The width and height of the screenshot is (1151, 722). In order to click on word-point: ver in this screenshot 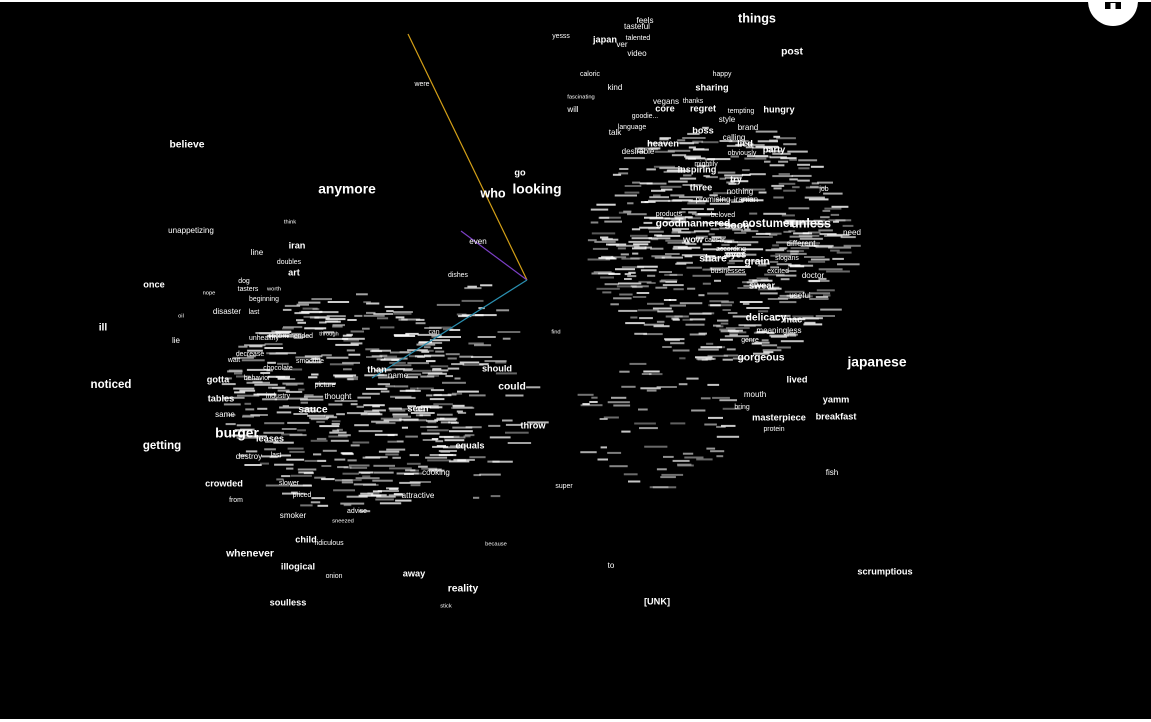, I will do `click(621, 44)`.